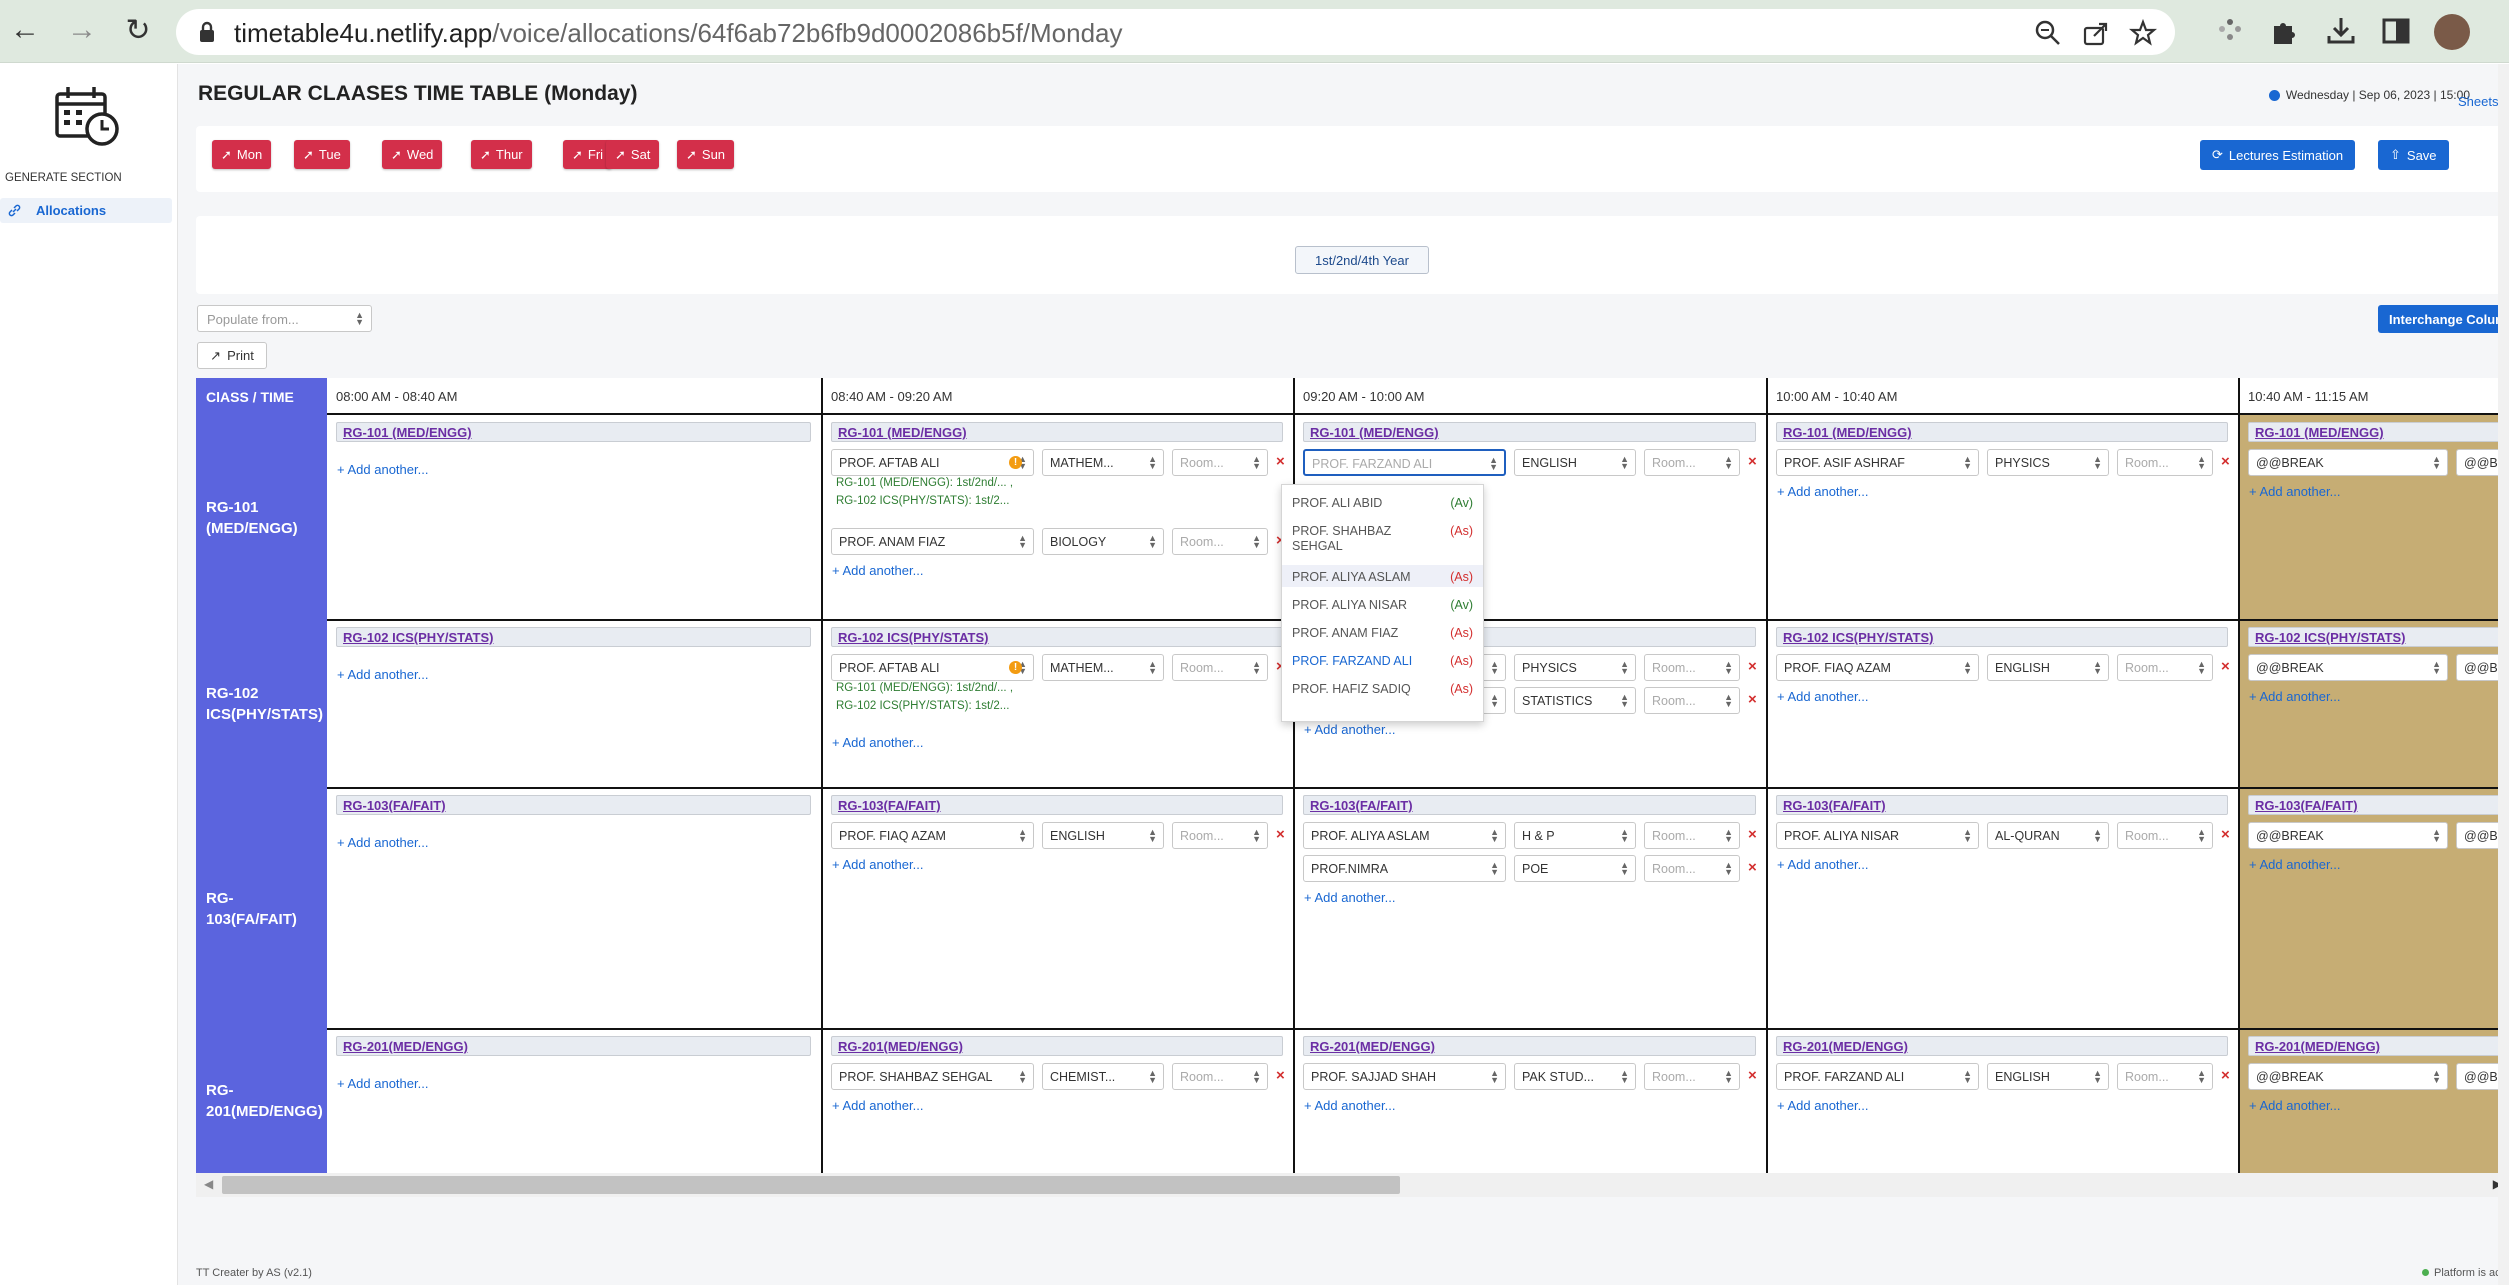 This screenshot has width=2509, height=1285. What do you see at coordinates (1382, 688) in the screenshot?
I see `dropdown-option: PROF. HAFIZ SADIQ (As)` at bounding box center [1382, 688].